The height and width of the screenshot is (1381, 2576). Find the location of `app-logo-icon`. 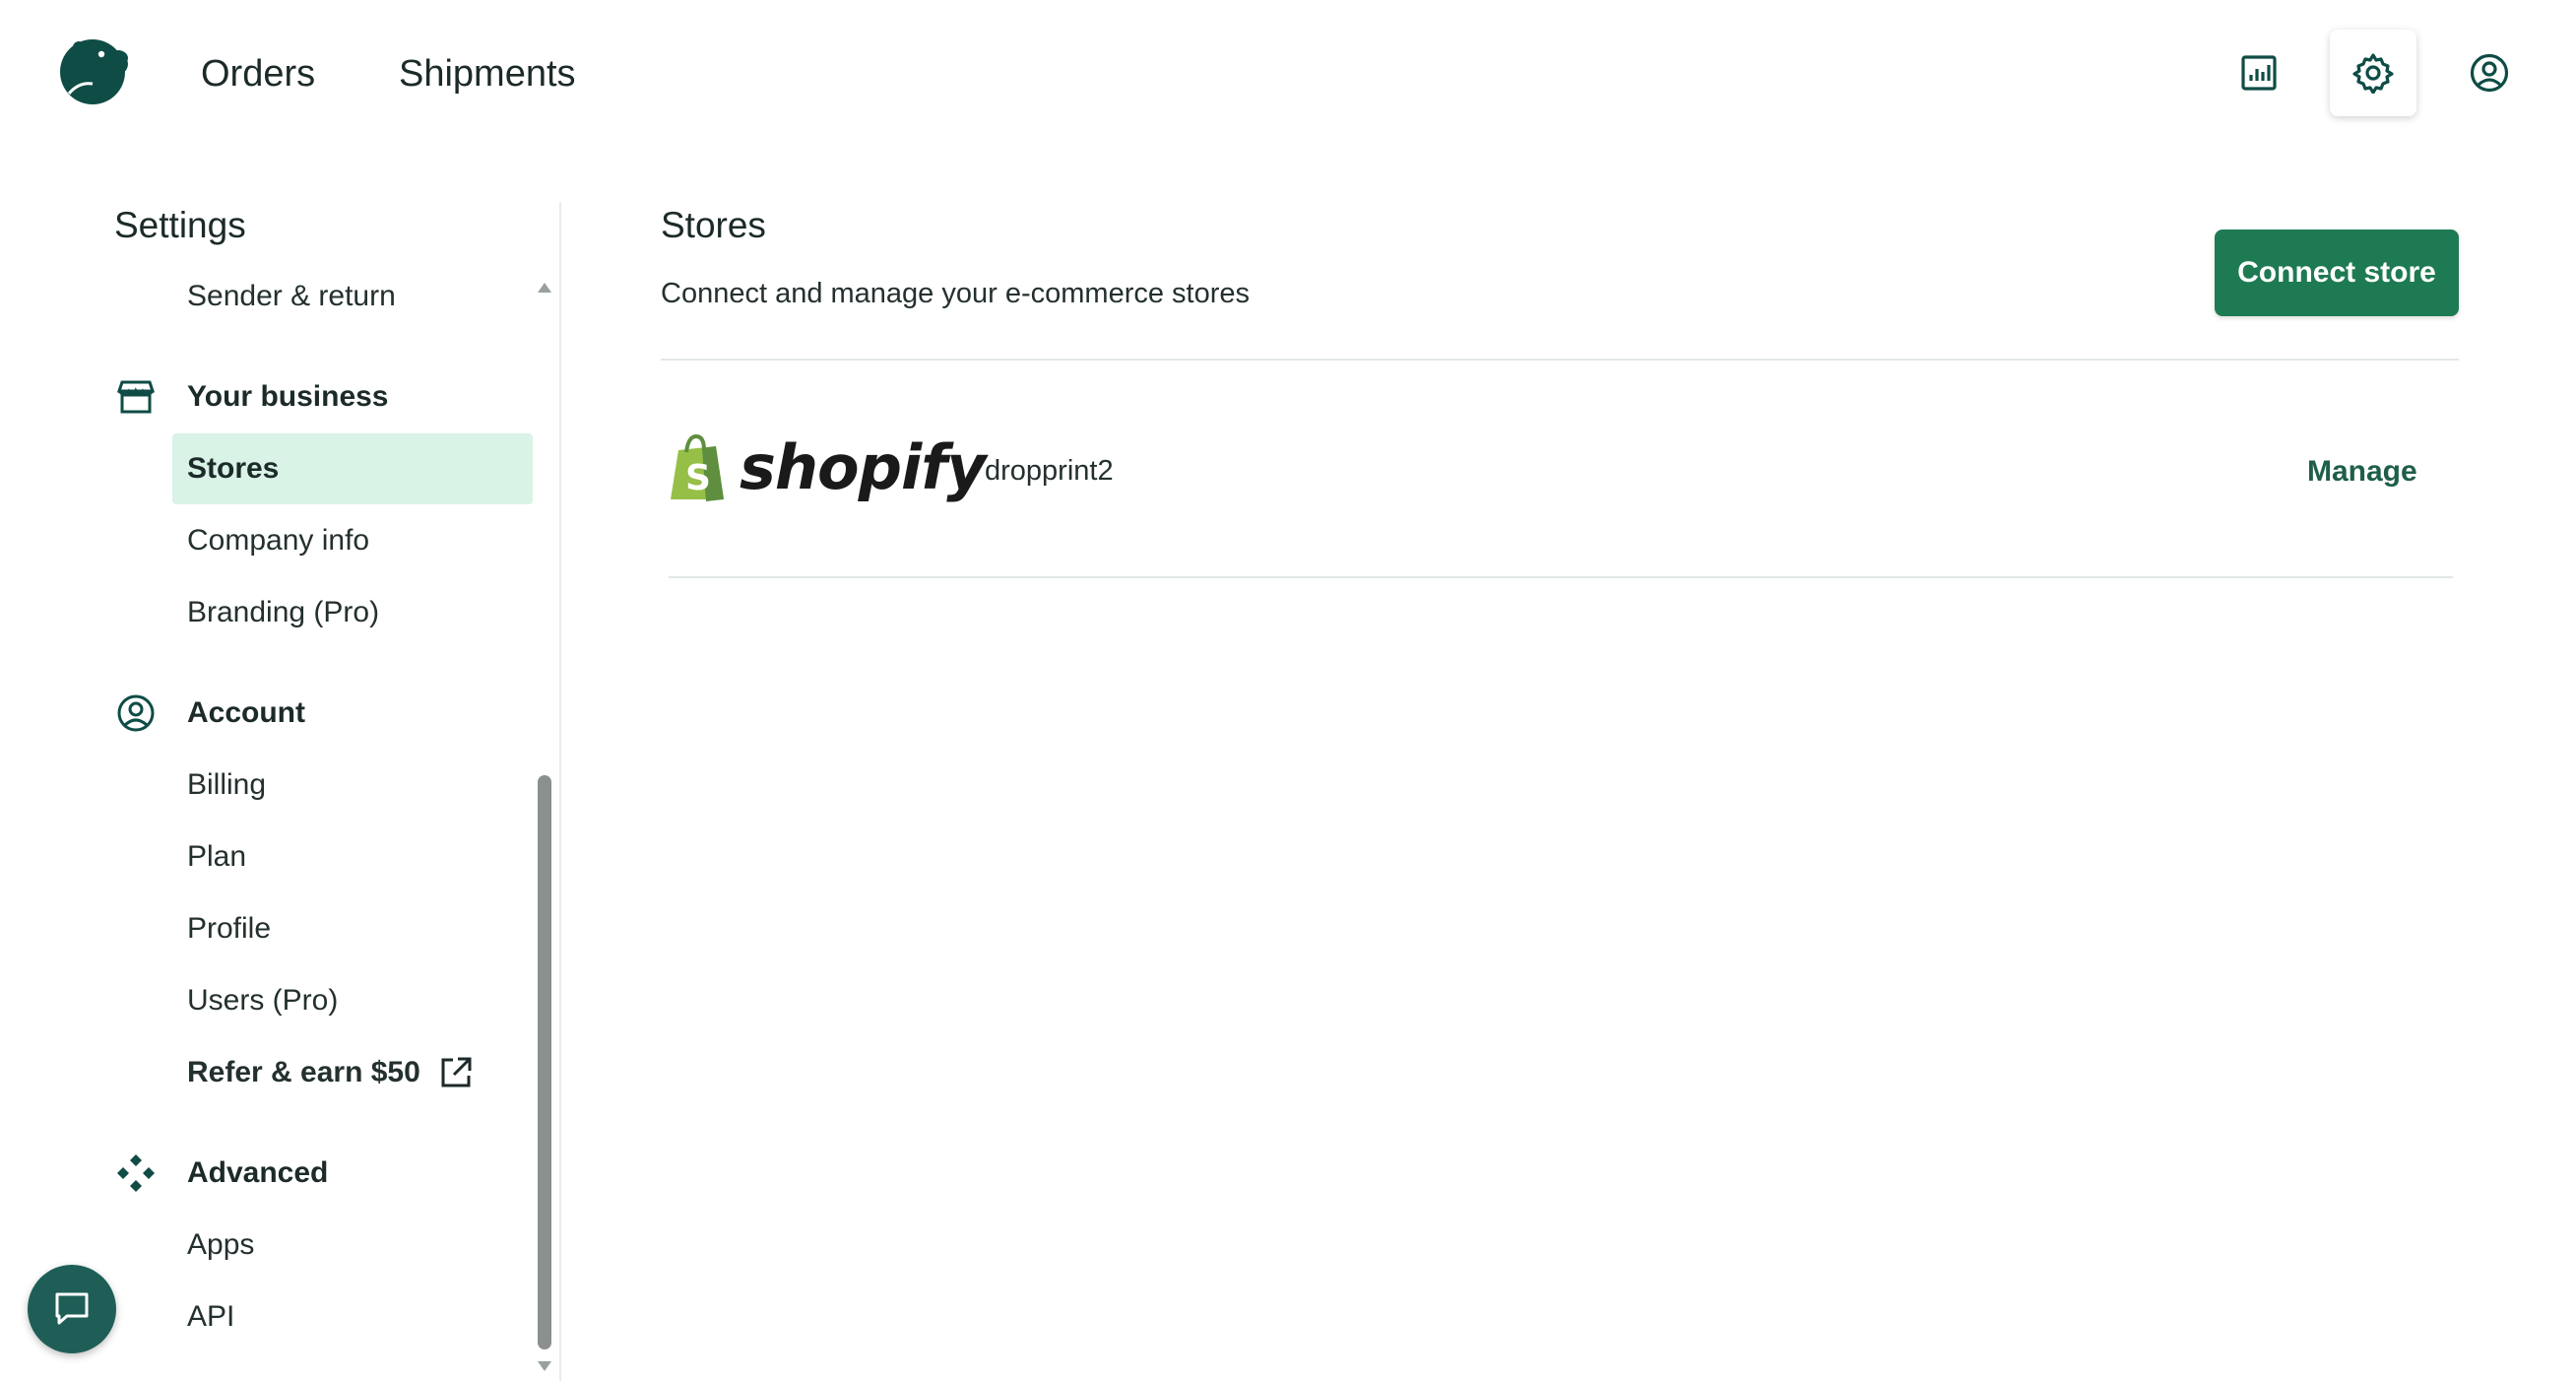

app-logo-icon is located at coordinates (95, 69).